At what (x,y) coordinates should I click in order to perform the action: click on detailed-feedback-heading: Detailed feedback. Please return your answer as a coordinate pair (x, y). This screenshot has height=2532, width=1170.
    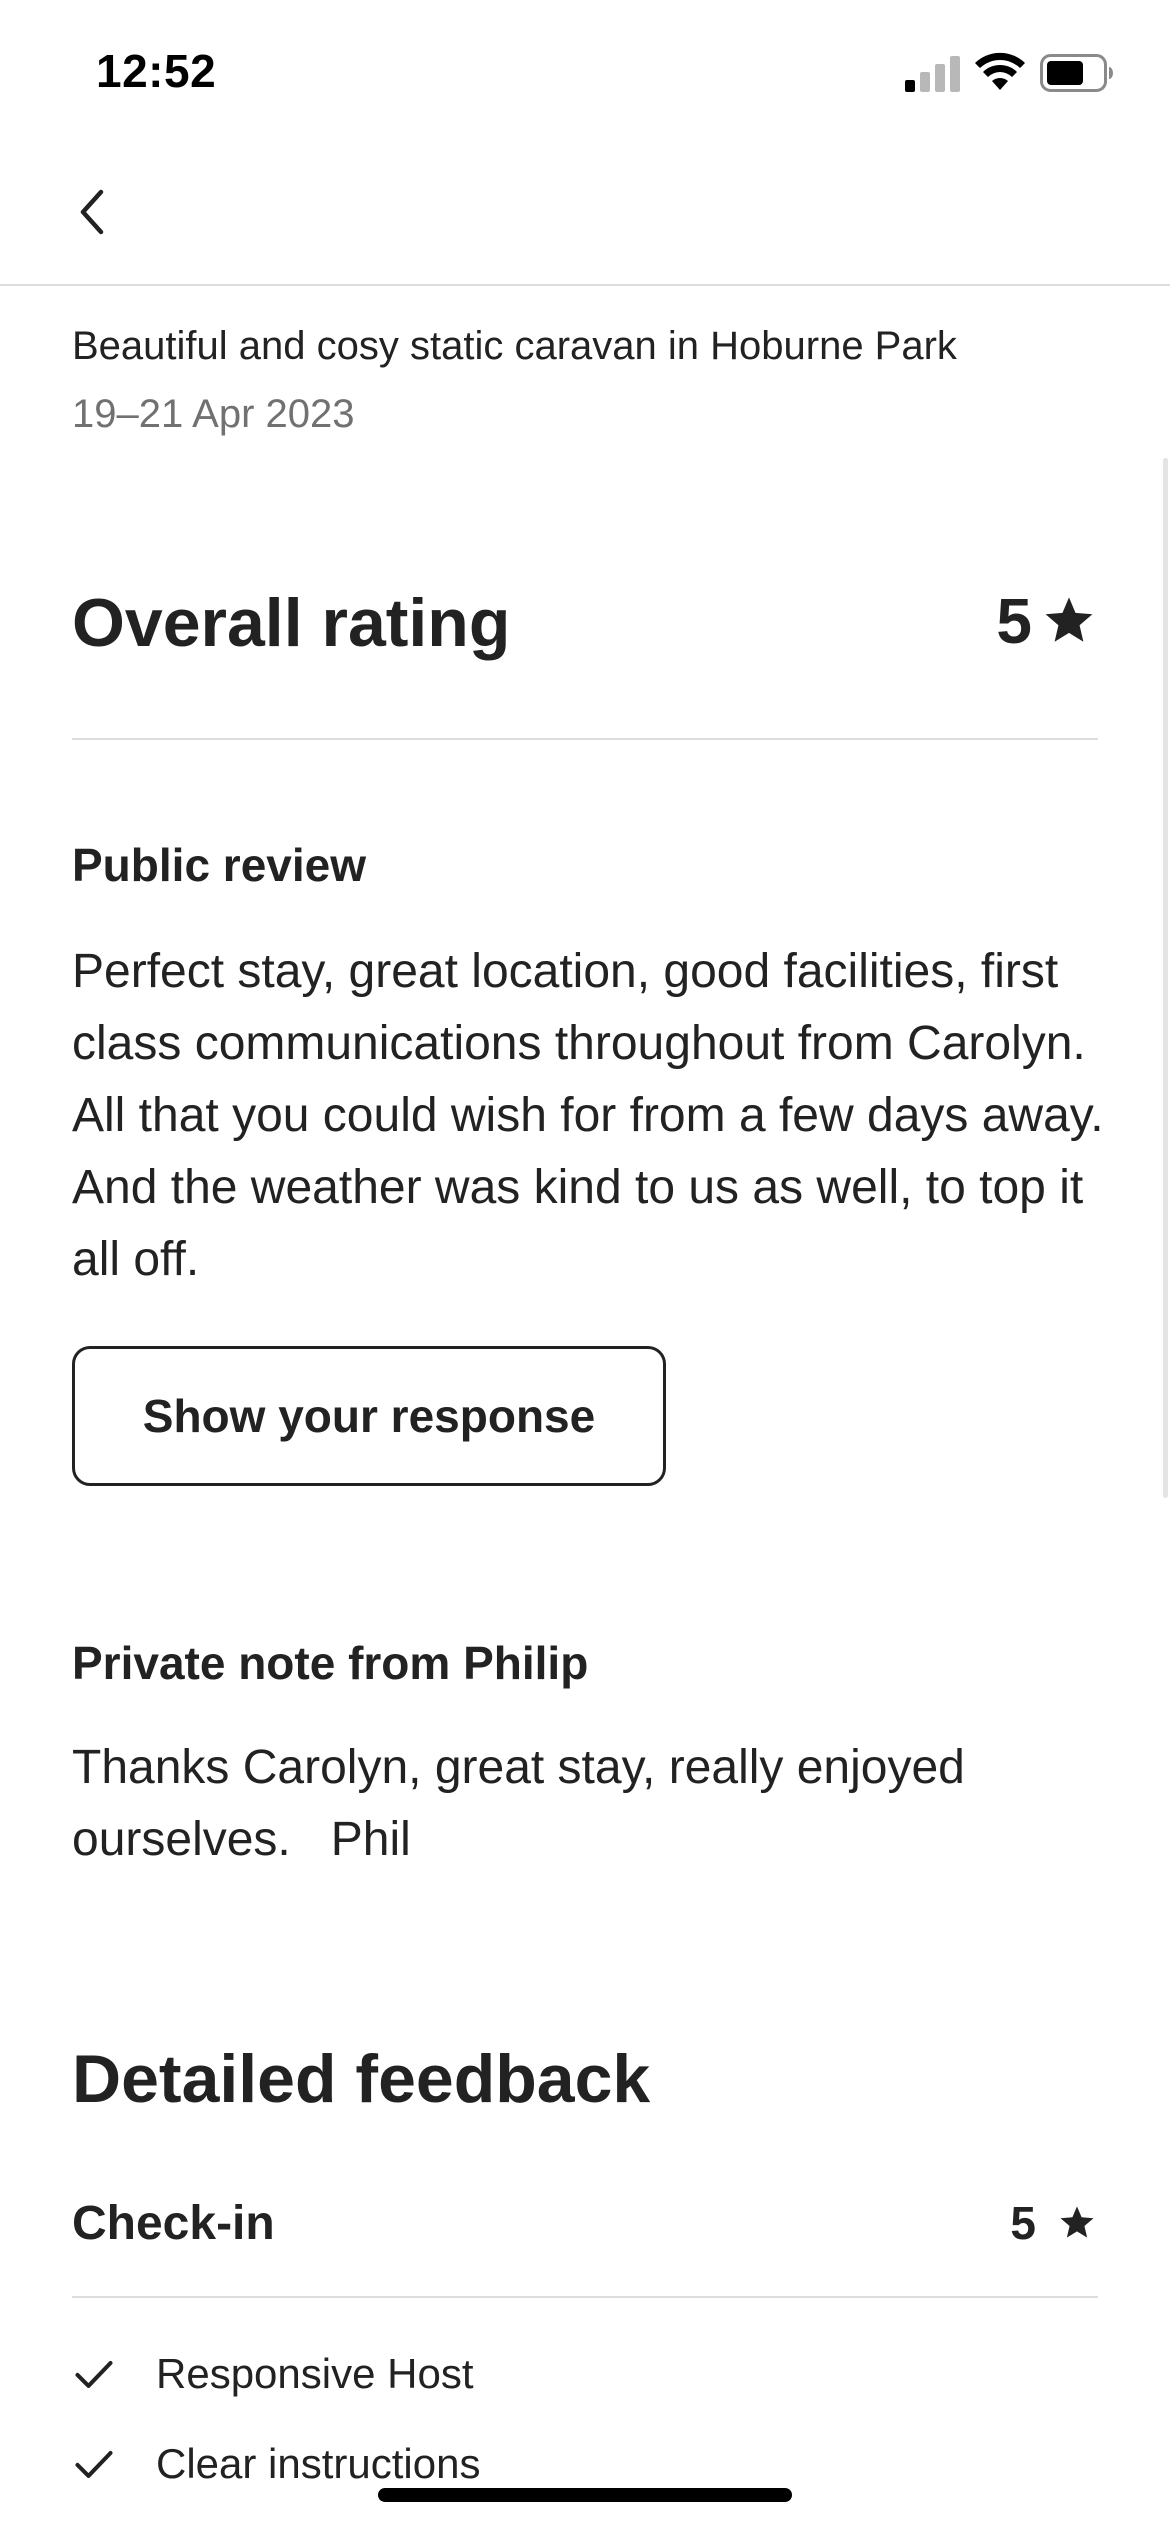
    Looking at the image, I should click on (361, 2079).